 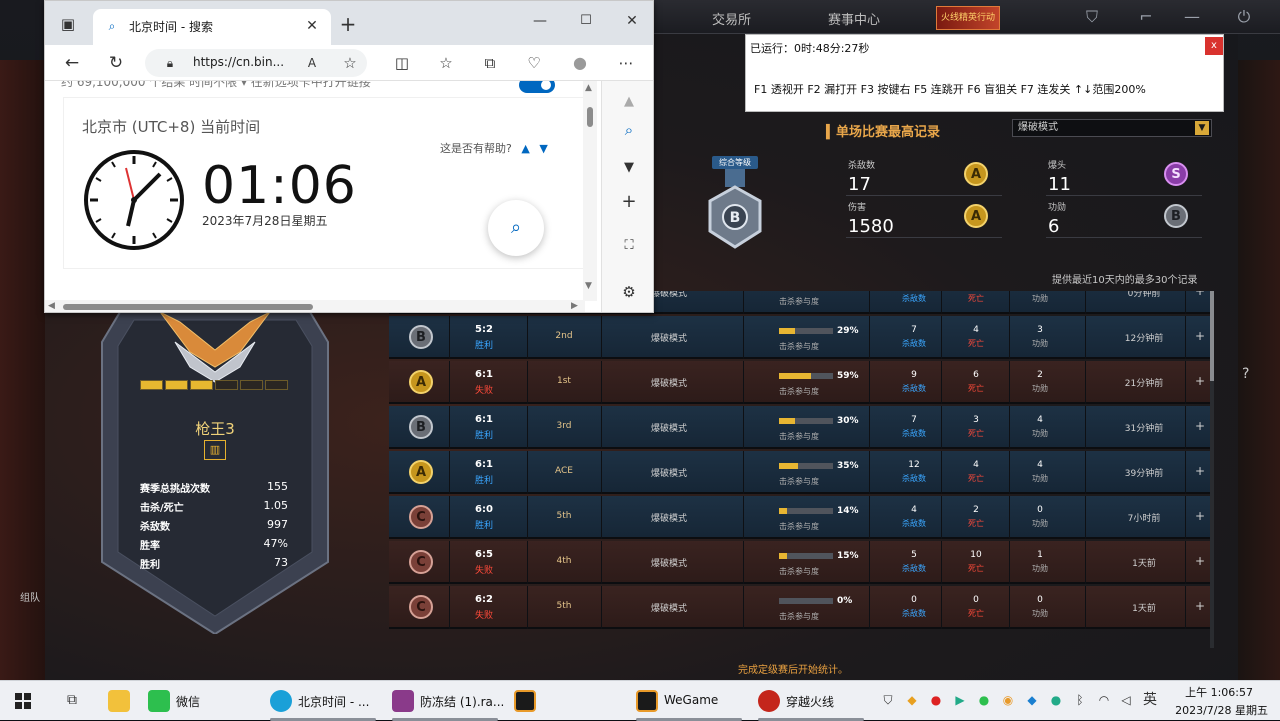 What do you see at coordinates (1214, 46) in the screenshot?
I see `overlay-close-button: x` at bounding box center [1214, 46].